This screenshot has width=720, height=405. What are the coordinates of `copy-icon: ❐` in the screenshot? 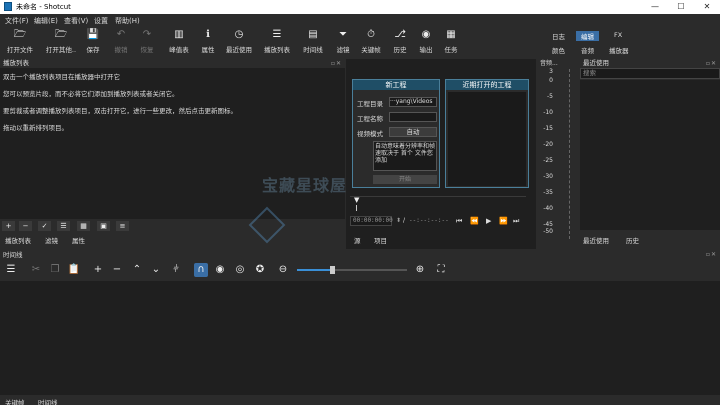 It's located at (55, 270).